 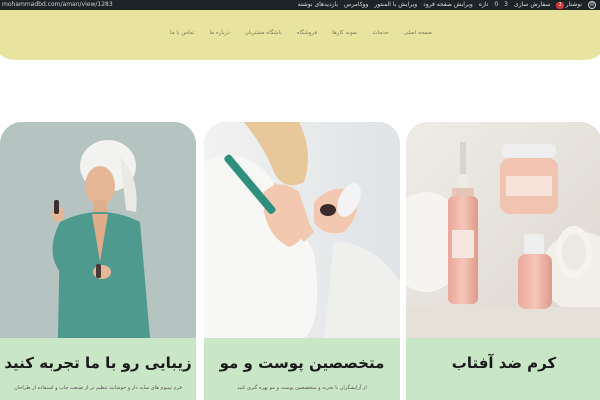 I want to click on adminbar-edit-landing-item: ویرایش صفحه فرود, so click(x=448, y=5).